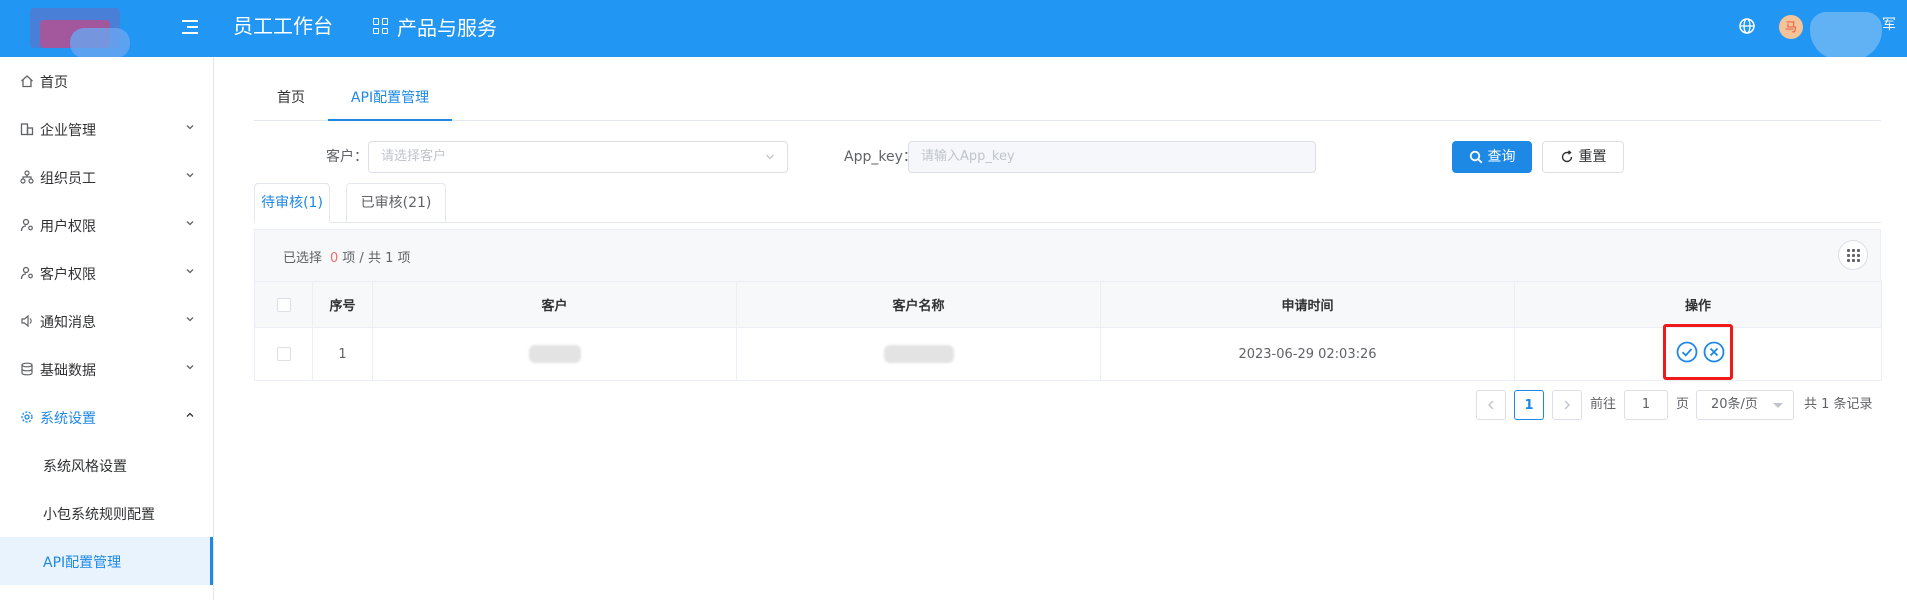 The image size is (1907, 600). Describe the element at coordinates (1501, 157) in the screenshot. I see `search-button-label: 查询` at that location.